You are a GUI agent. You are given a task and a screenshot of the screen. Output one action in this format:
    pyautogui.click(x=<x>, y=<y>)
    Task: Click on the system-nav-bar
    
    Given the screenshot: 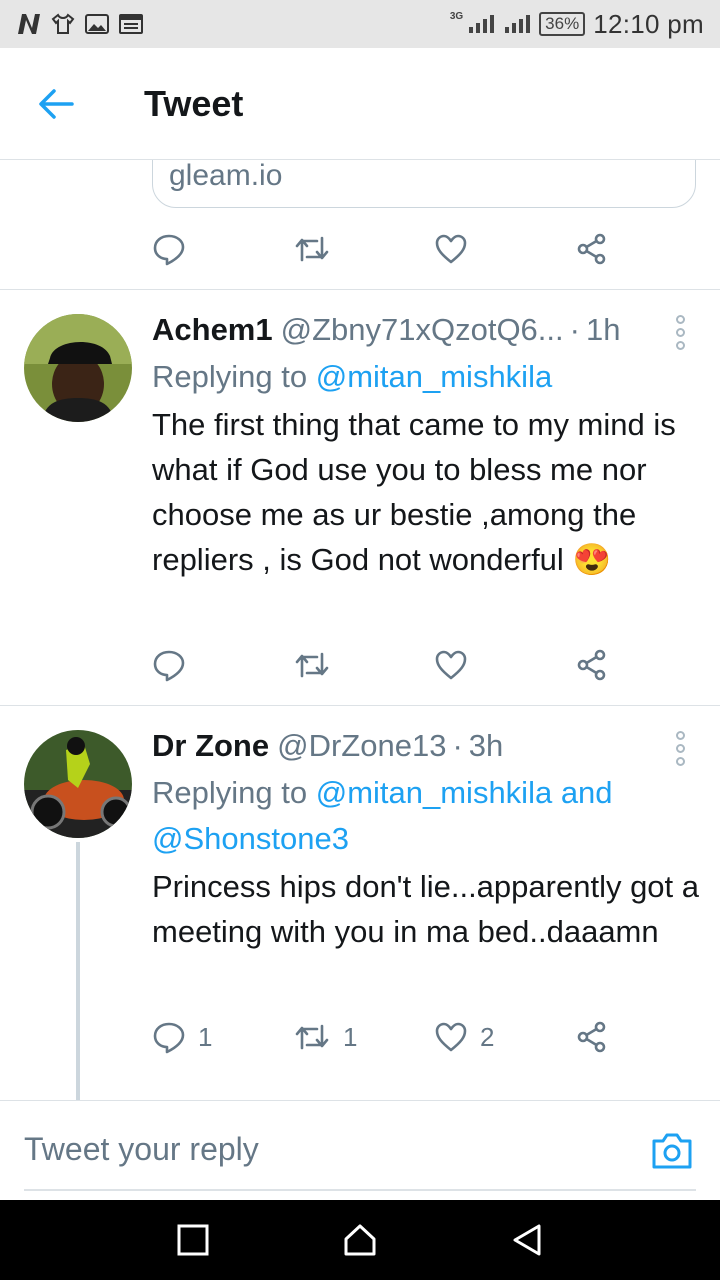 What is the action you would take?
    pyautogui.click(x=360, y=1240)
    